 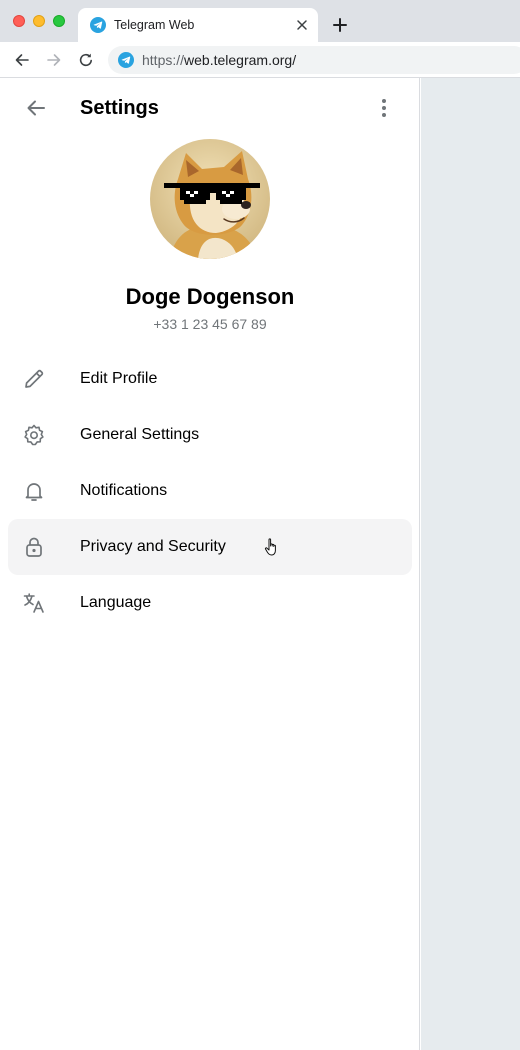 I want to click on menu-item-label: Language, so click(x=116, y=602).